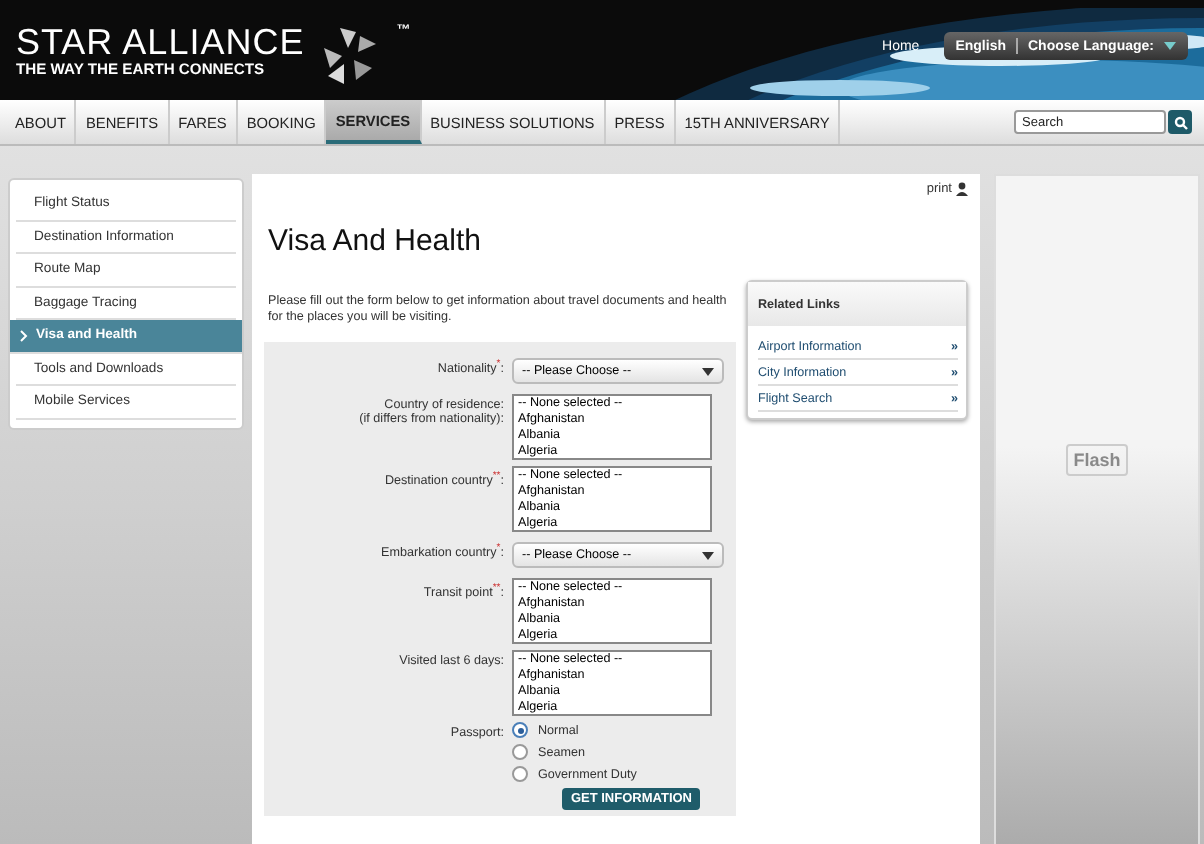  What do you see at coordinates (375, 241) in the screenshot?
I see `page-title: Visa And Health` at bounding box center [375, 241].